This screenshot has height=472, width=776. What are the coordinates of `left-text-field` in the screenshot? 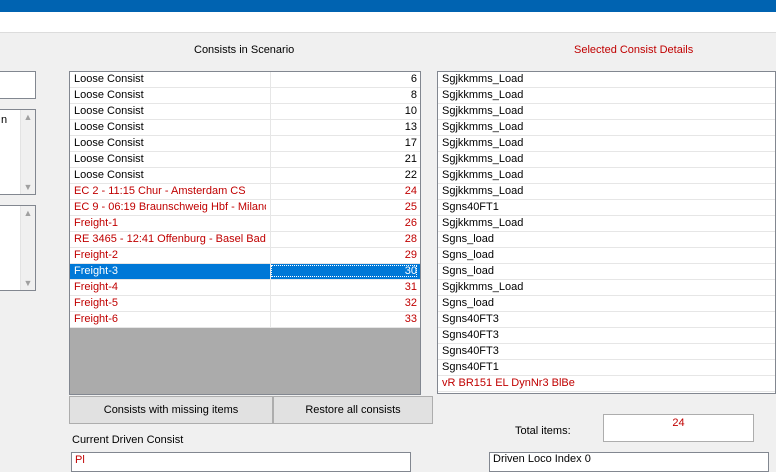 It's located at (18, 85).